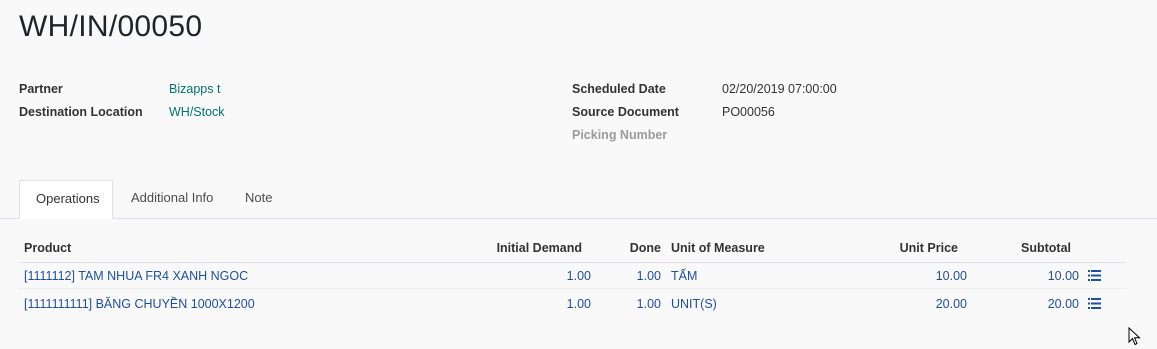 The height and width of the screenshot is (349, 1157). What do you see at coordinates (625, 112) in the screenshot?
I see `source-document-label: Source Document` at bounding box center [625, 112].